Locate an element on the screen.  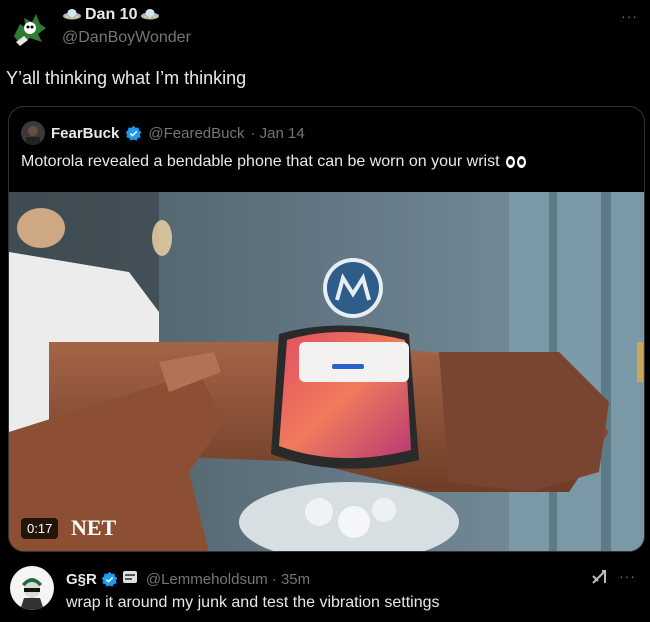
reply-header: G§R @Lemmeholdsum · 35m is located at coordinates (188, 579).